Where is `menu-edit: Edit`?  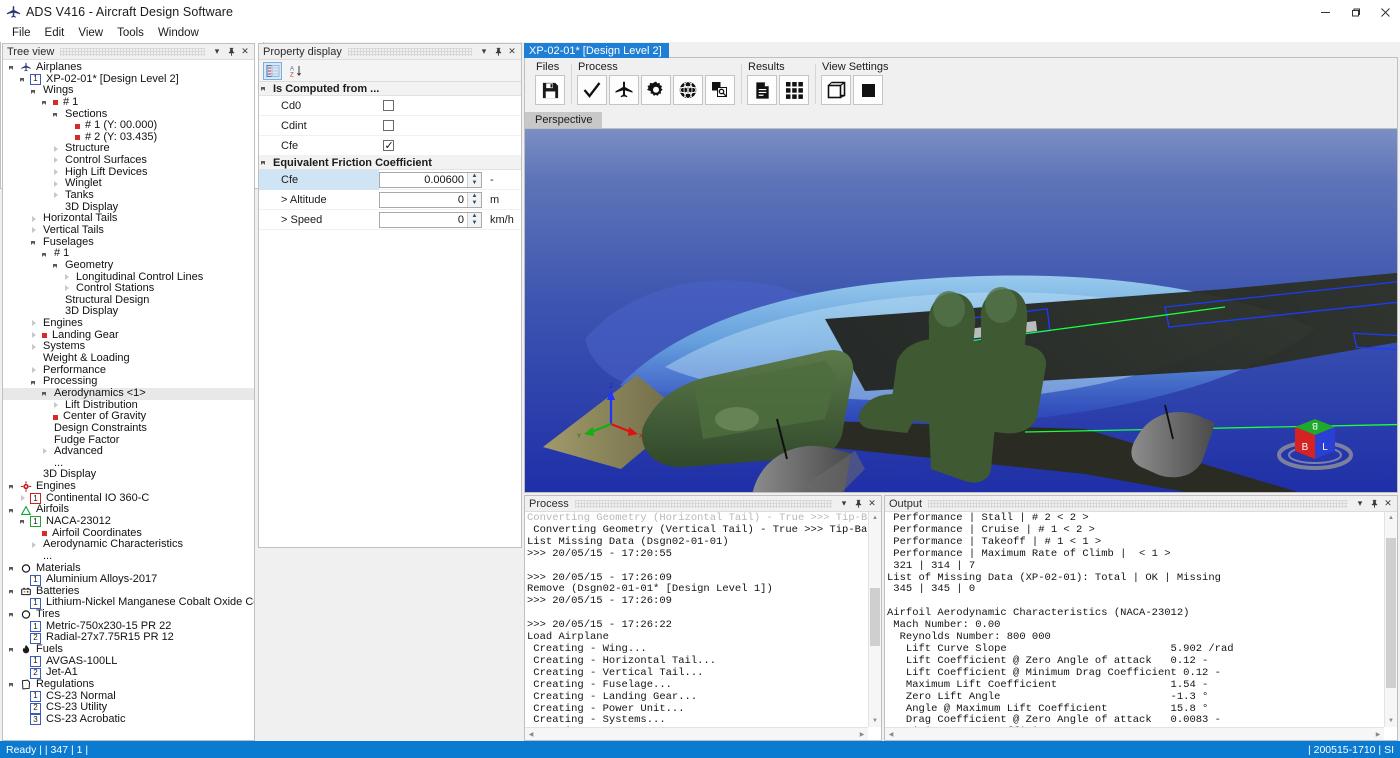 menu-edit: Edit is located at coordinates (55, 33).